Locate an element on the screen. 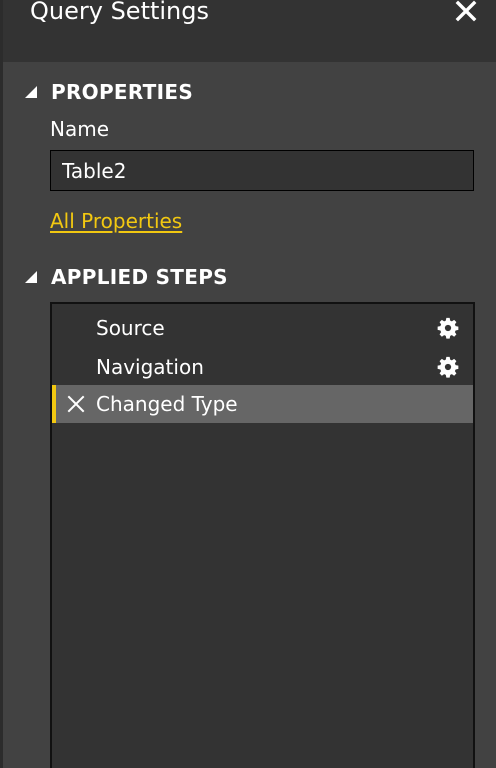  close-icon is located at coordinates (466, 11).